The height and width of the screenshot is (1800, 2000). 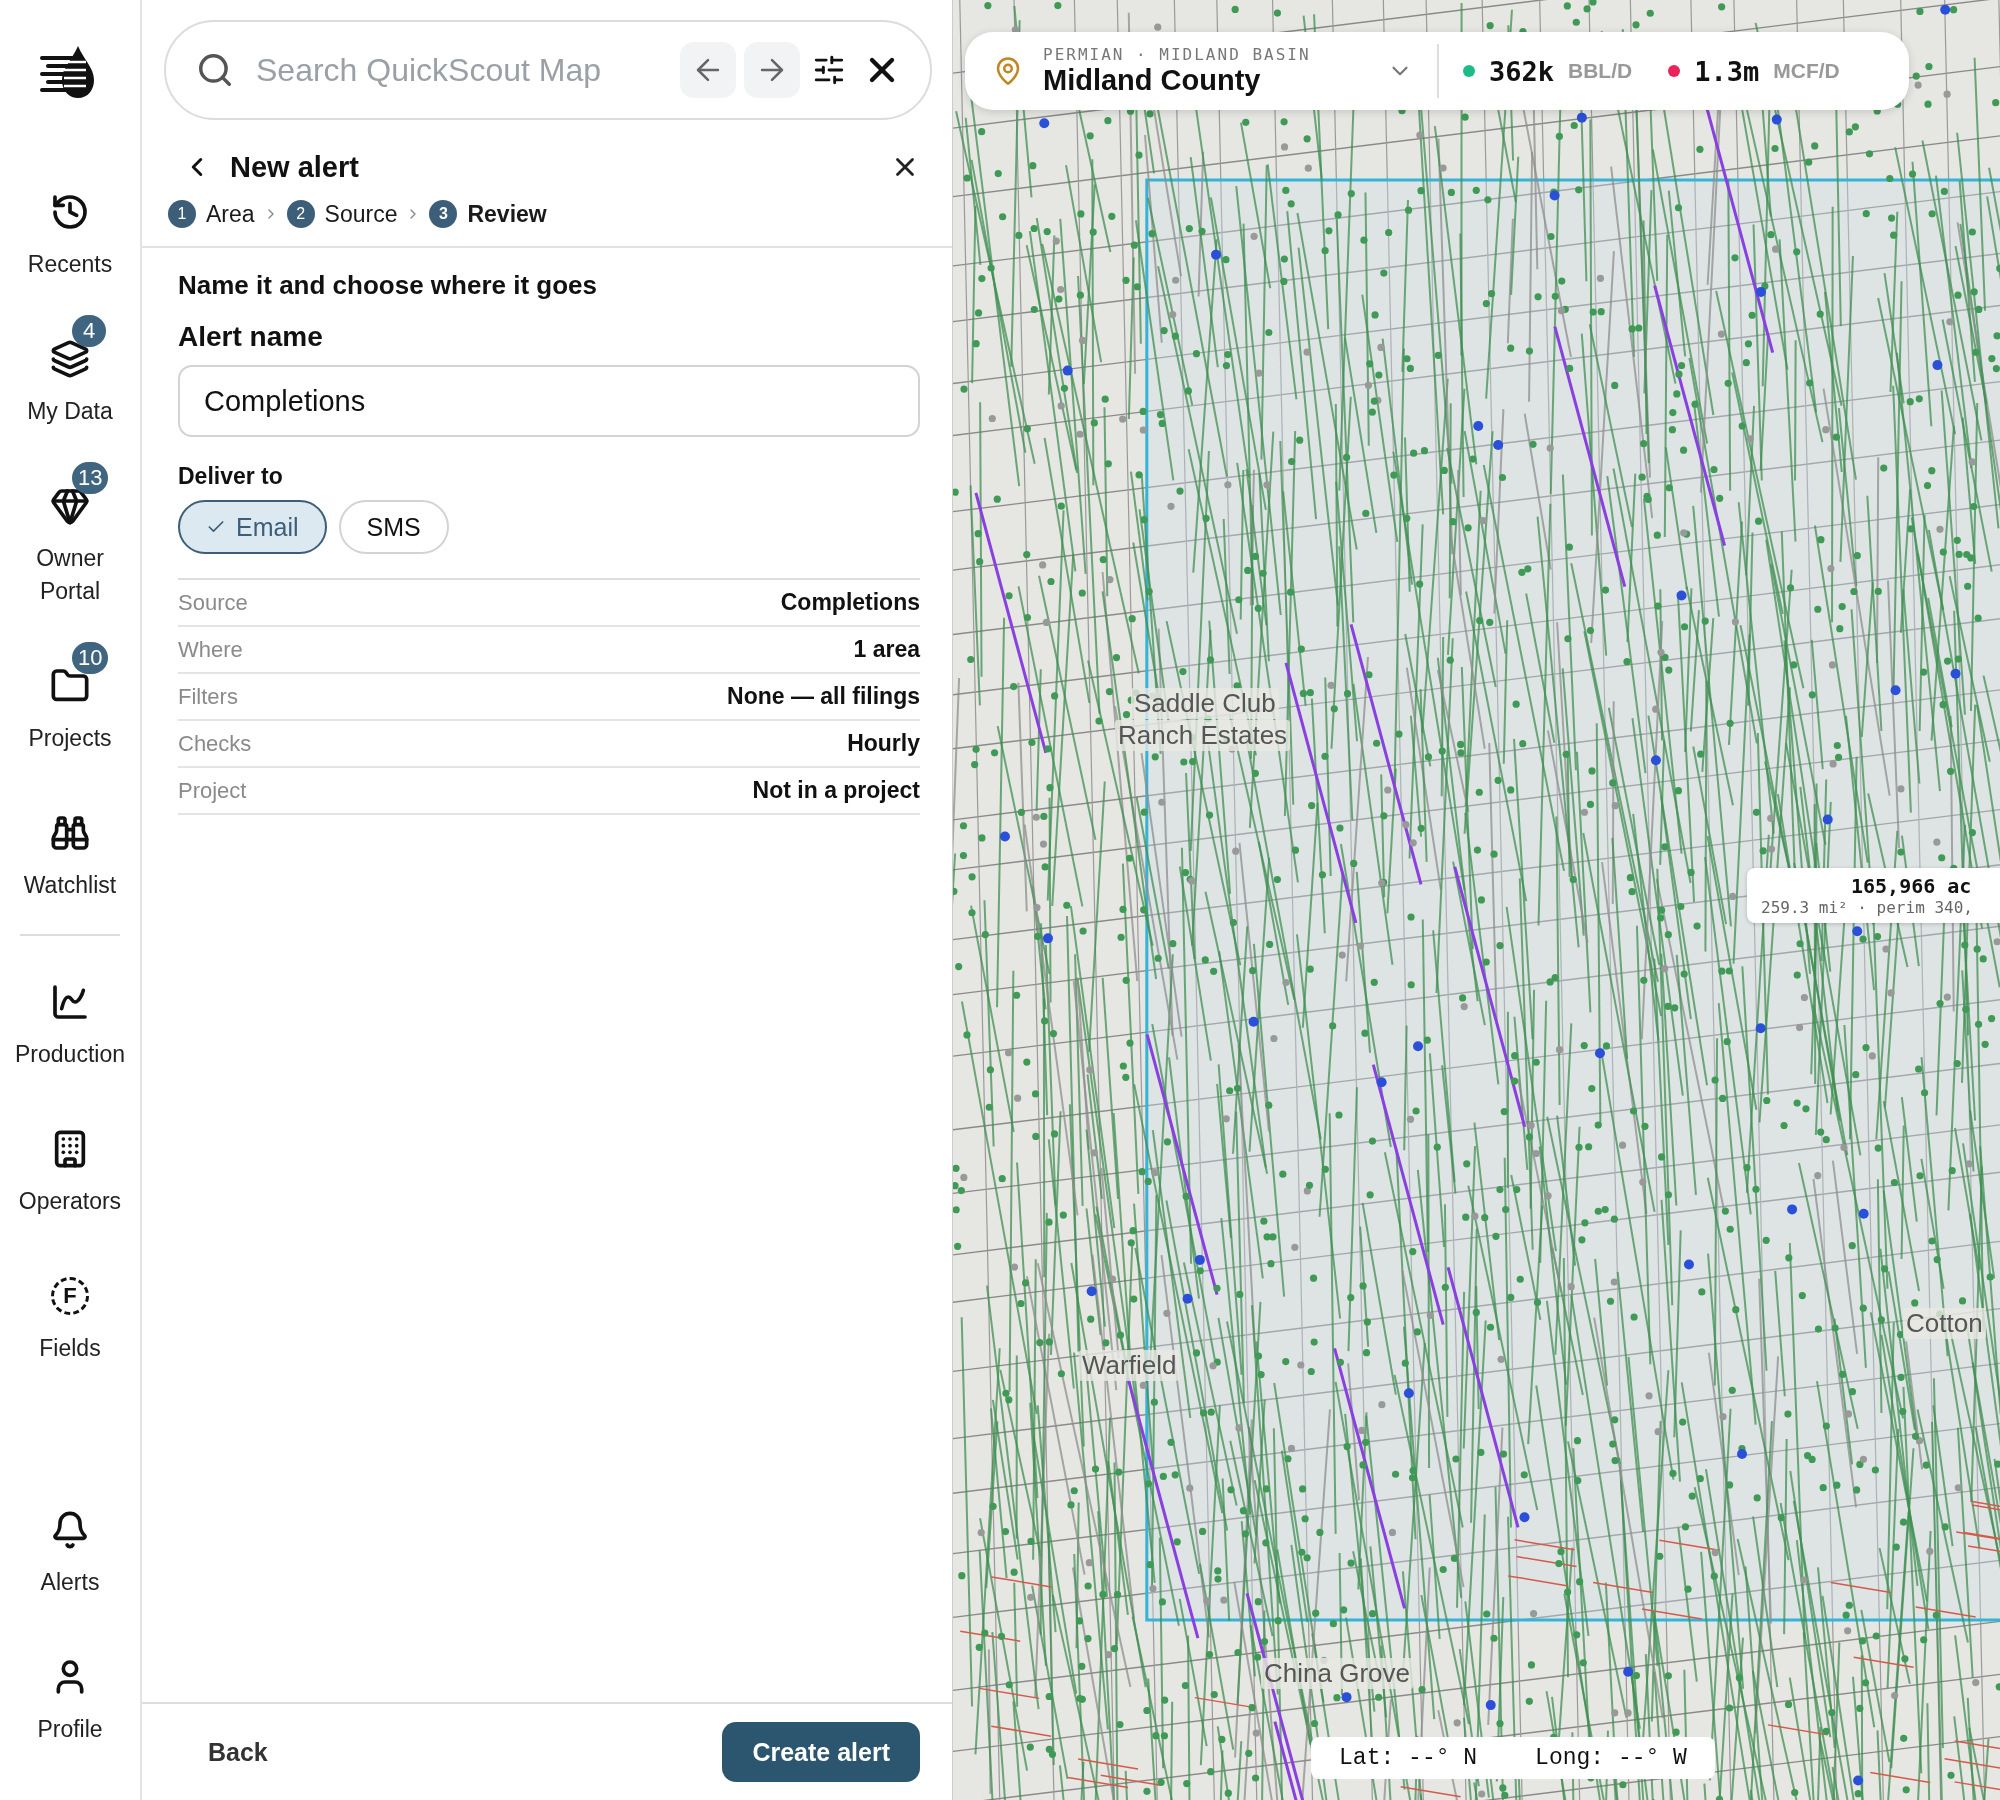 What do you see at coordinates (70, 1201) in the screenshot?
I see `sidebar-label: Operators` at bounding box center [70, 1201].